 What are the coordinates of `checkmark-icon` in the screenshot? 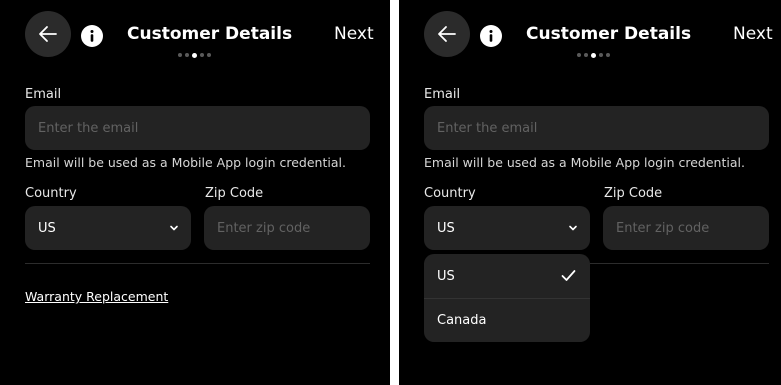 It's located at (568, 275).